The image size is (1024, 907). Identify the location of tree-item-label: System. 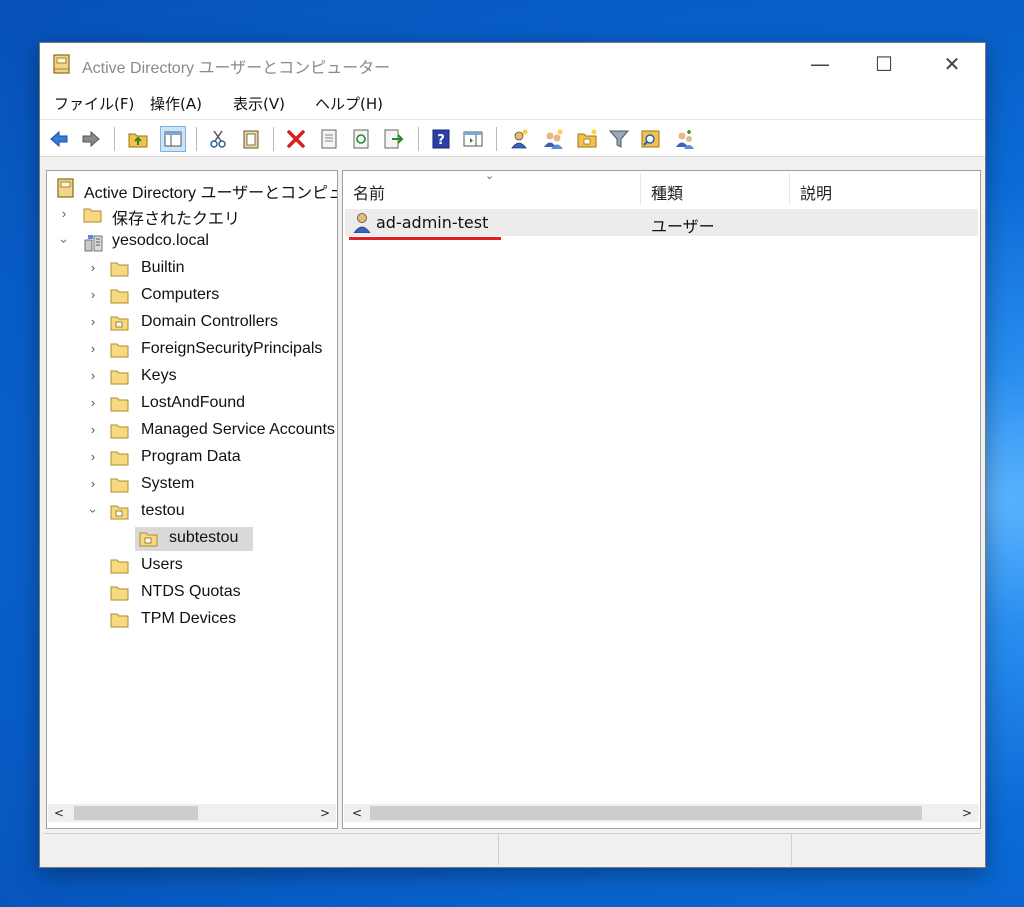
(168, 483).